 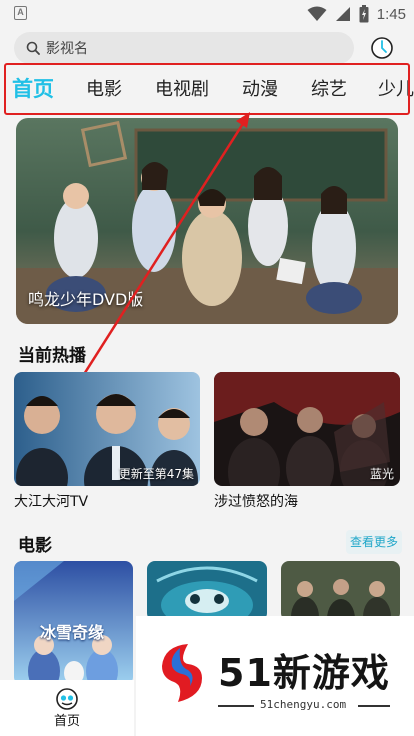 What do you see at coordinates (256, 502) in the screenshot?
I see `card-title: 涉过愤怒的海` at bounding box center [256, 502].